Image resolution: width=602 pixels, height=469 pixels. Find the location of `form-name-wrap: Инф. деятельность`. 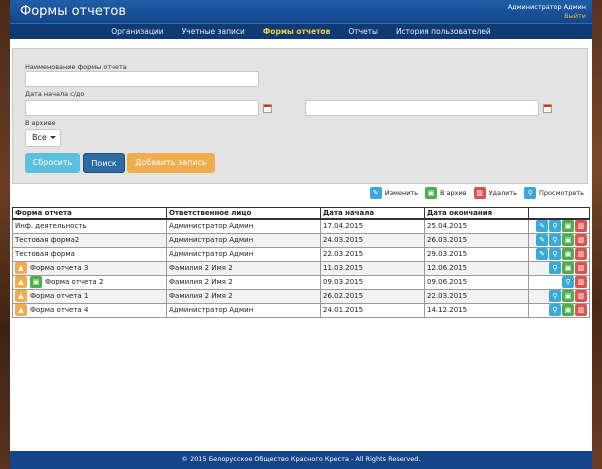

form-name-wrap: Инф. деятельность is located at coordinates (89, 226).